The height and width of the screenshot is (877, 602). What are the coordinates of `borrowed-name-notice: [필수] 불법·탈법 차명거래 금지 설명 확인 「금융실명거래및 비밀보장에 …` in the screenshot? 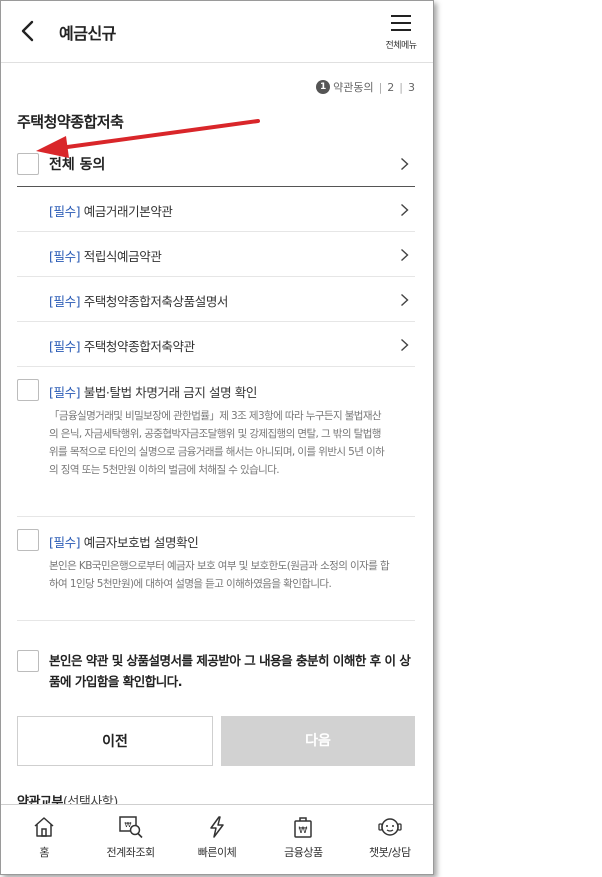 It's located at (216, 448).